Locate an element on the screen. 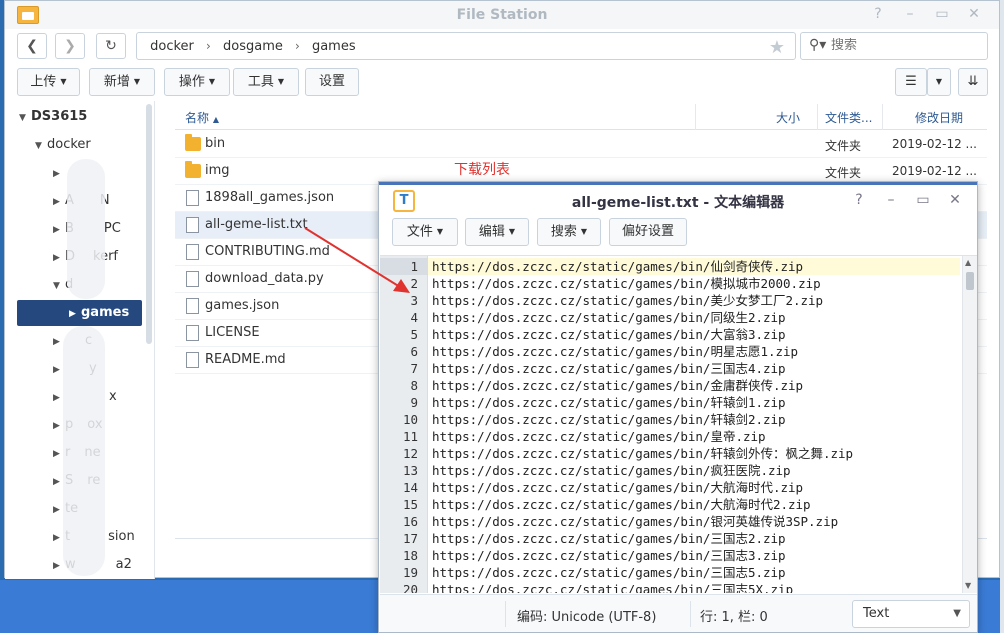 The height and width of the screenshot is (633, 1004). search-box: ⚲▾ is located at coordinates (894, 46).